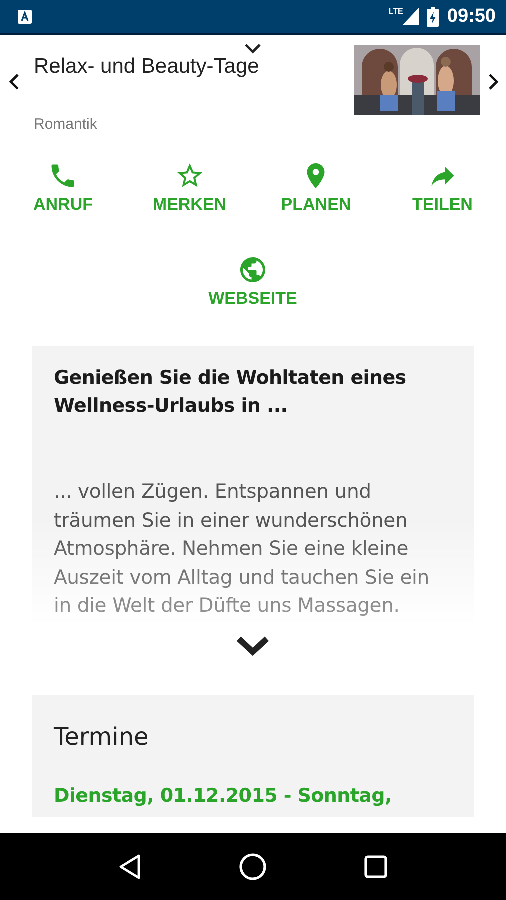  I want to click on notification-icon, so click(25, 17).